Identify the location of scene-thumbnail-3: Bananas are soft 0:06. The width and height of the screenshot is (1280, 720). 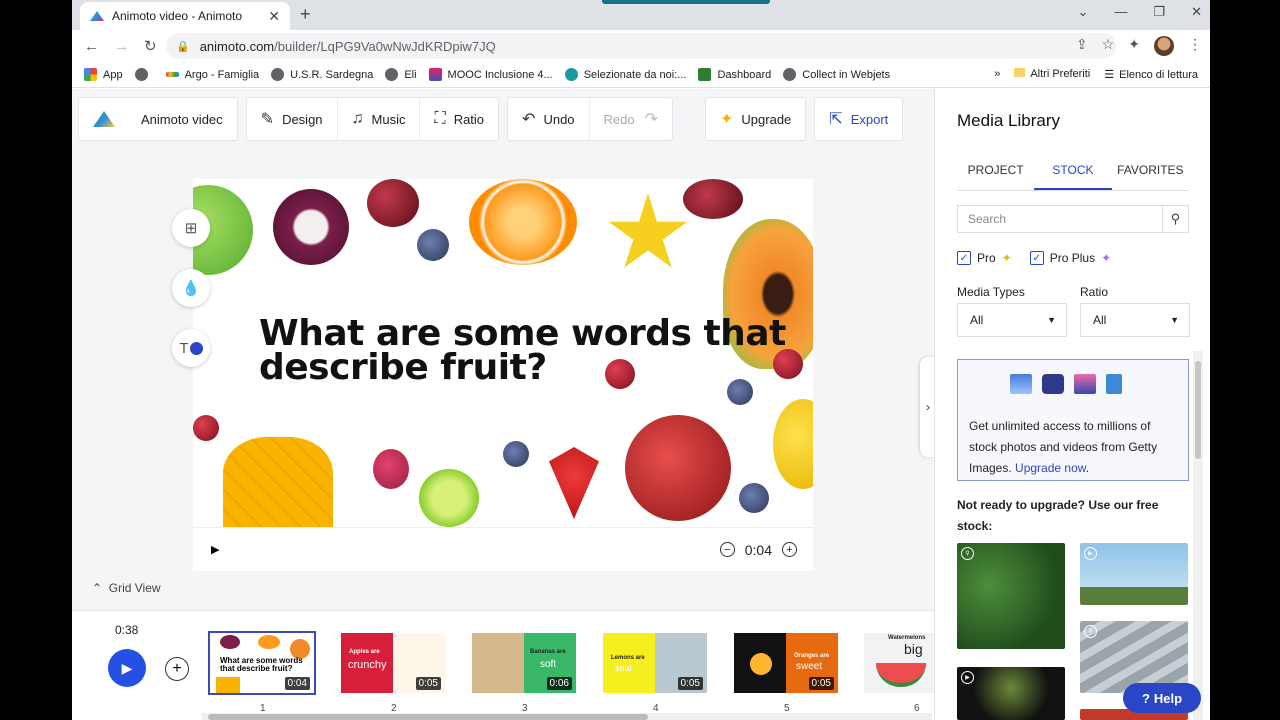
(524, 663).